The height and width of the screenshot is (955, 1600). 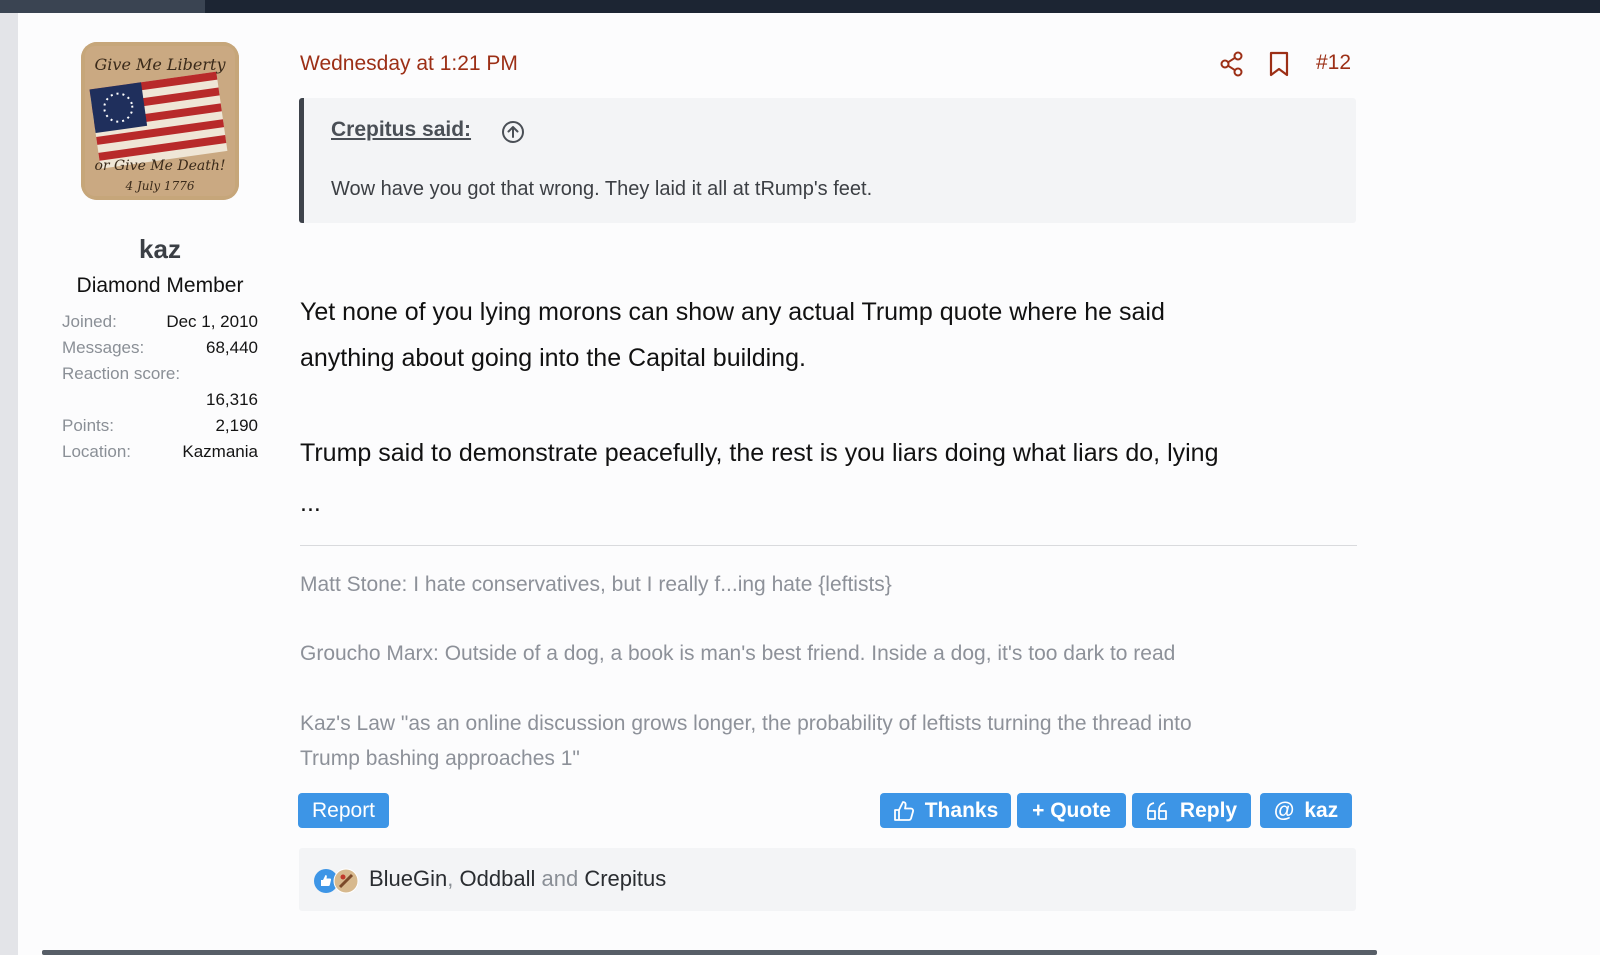 I want to click on quote-attribution-link: Crepitus said:, so click(x=401, y=130).